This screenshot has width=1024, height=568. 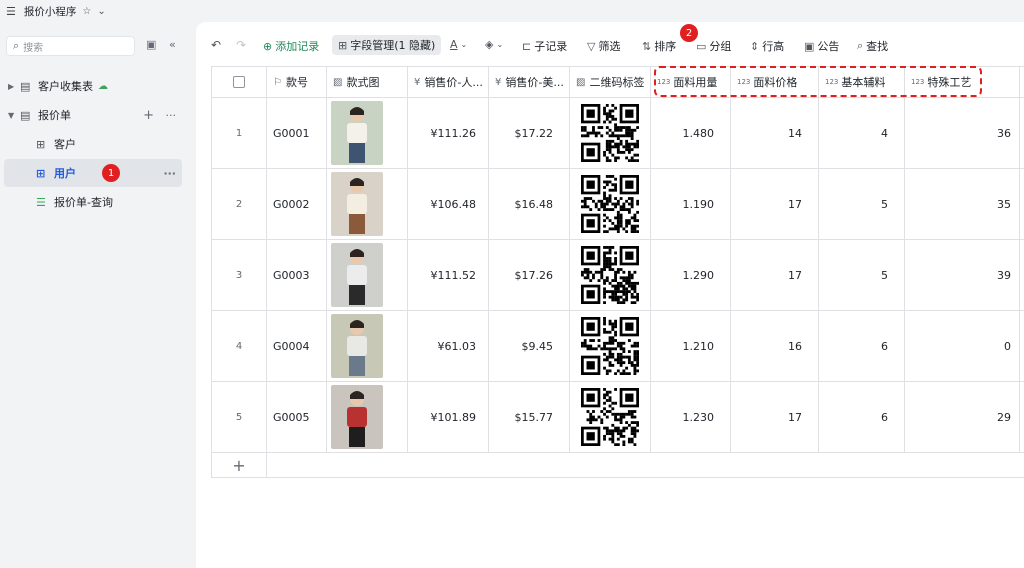 What do you see at coordinates (448, 346) in the screenshot?
I see `cell-price-rmb: ¥61.03` at bounding box center [448, 346].